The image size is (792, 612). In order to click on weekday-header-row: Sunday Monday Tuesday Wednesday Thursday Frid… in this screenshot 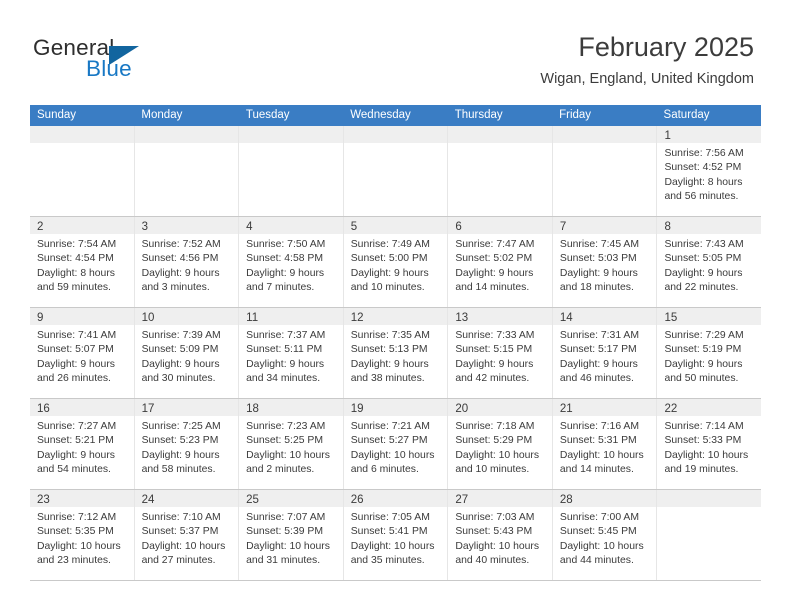, I will do `click(395, 115)`.